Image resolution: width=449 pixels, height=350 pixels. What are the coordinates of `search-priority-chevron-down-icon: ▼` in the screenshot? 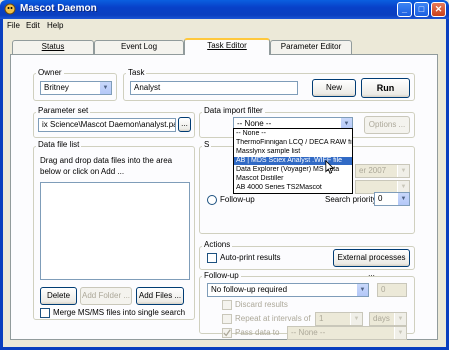 It's located at (403, 199).